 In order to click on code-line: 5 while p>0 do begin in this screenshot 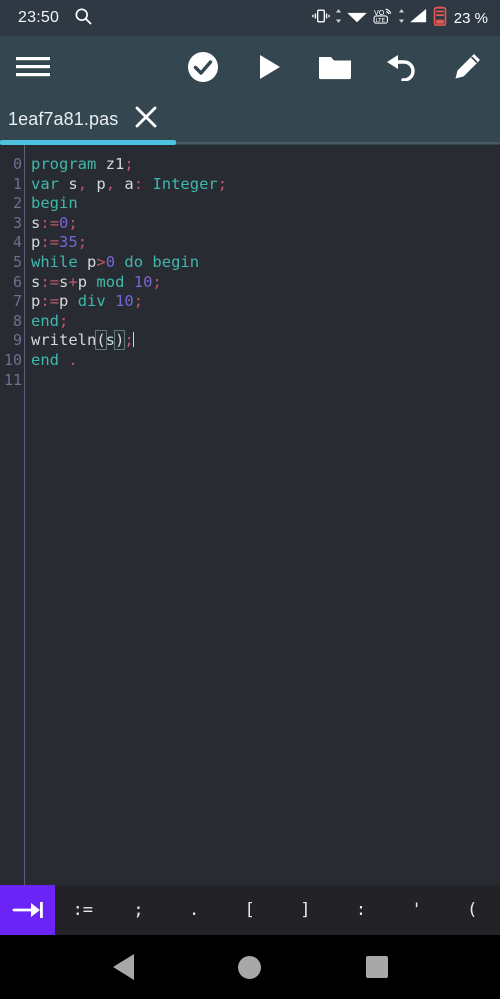, I will do `click(250, 263)`.